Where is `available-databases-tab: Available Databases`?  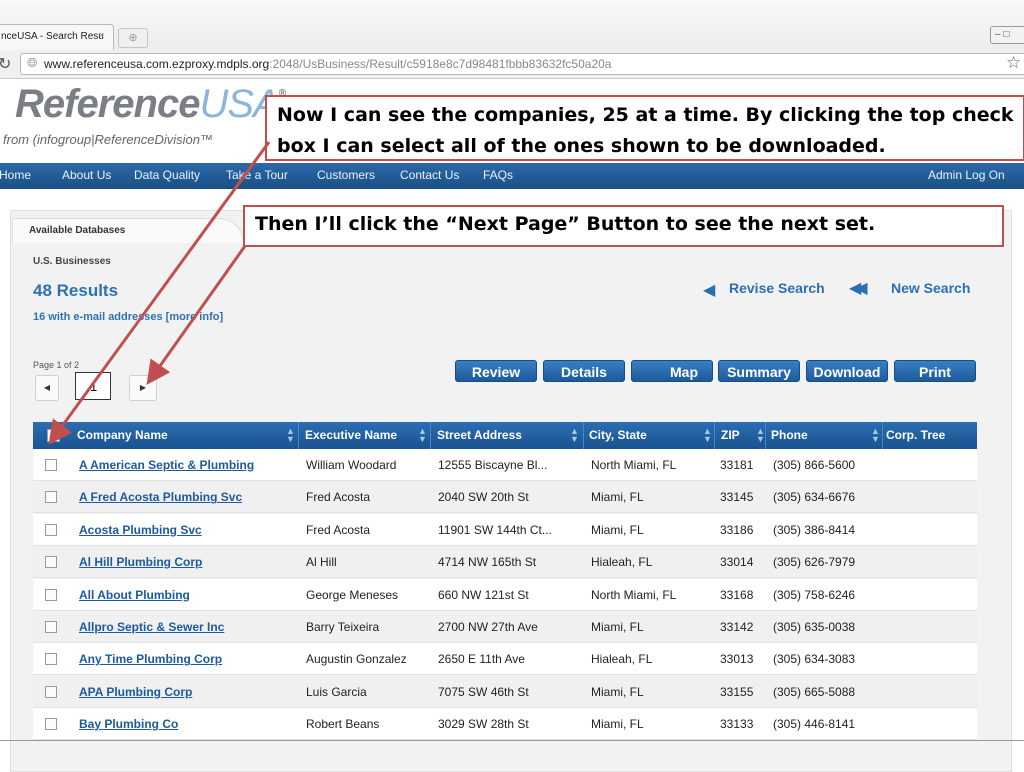
available-databases-tab: Available Databases is located at coordinates (128, 230).